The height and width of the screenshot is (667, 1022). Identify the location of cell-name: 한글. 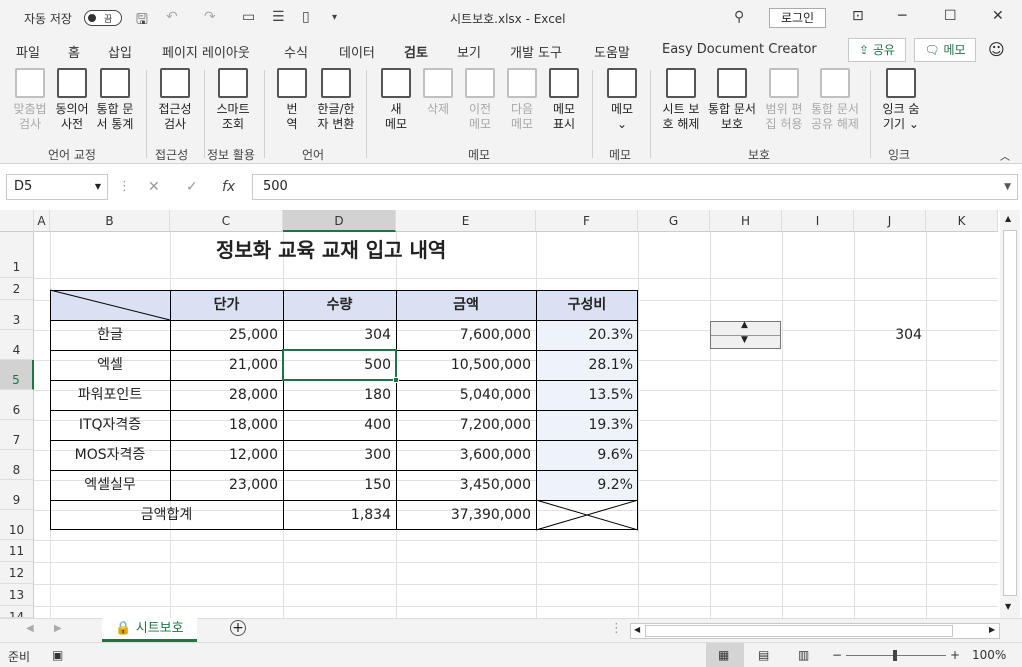
(110, 335).